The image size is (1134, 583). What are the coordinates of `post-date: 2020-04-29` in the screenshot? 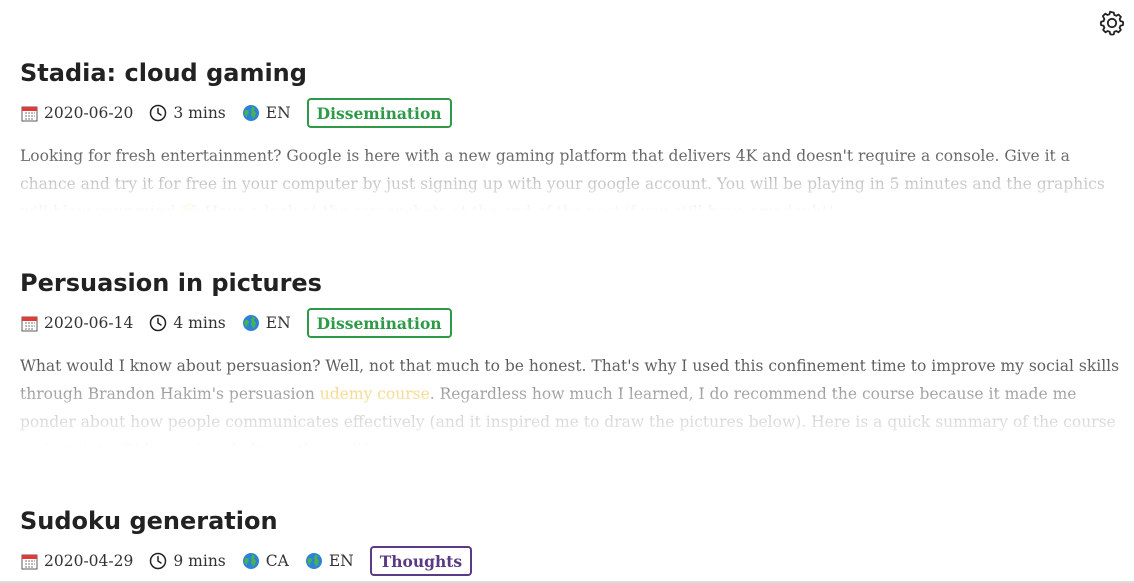 It's located at (76, 561).